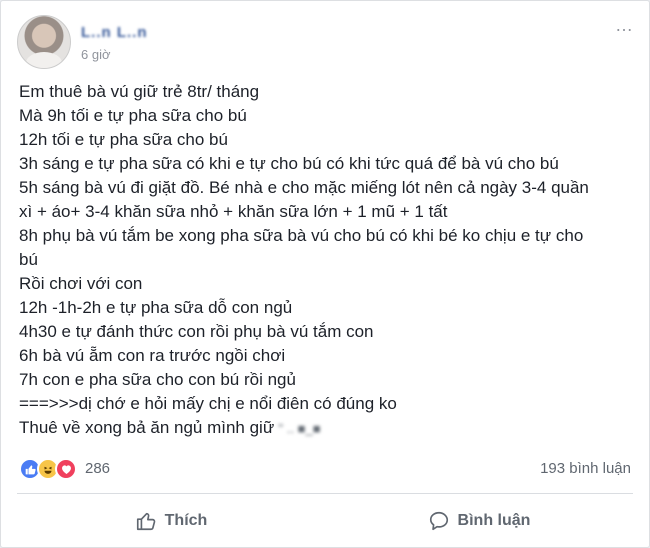 The width and height of the screenshot is (650, 548). I want to click on post-time: 6 giờ, so click(96, 54).